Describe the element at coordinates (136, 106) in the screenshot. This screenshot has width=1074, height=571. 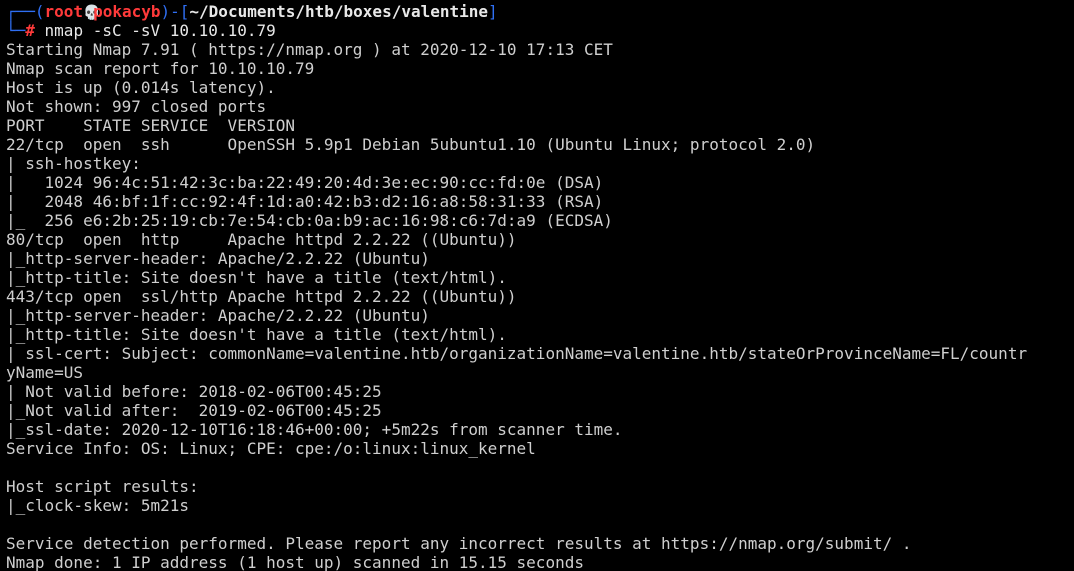
I see `output-line: Not shown: 997 closed ports` at that location.